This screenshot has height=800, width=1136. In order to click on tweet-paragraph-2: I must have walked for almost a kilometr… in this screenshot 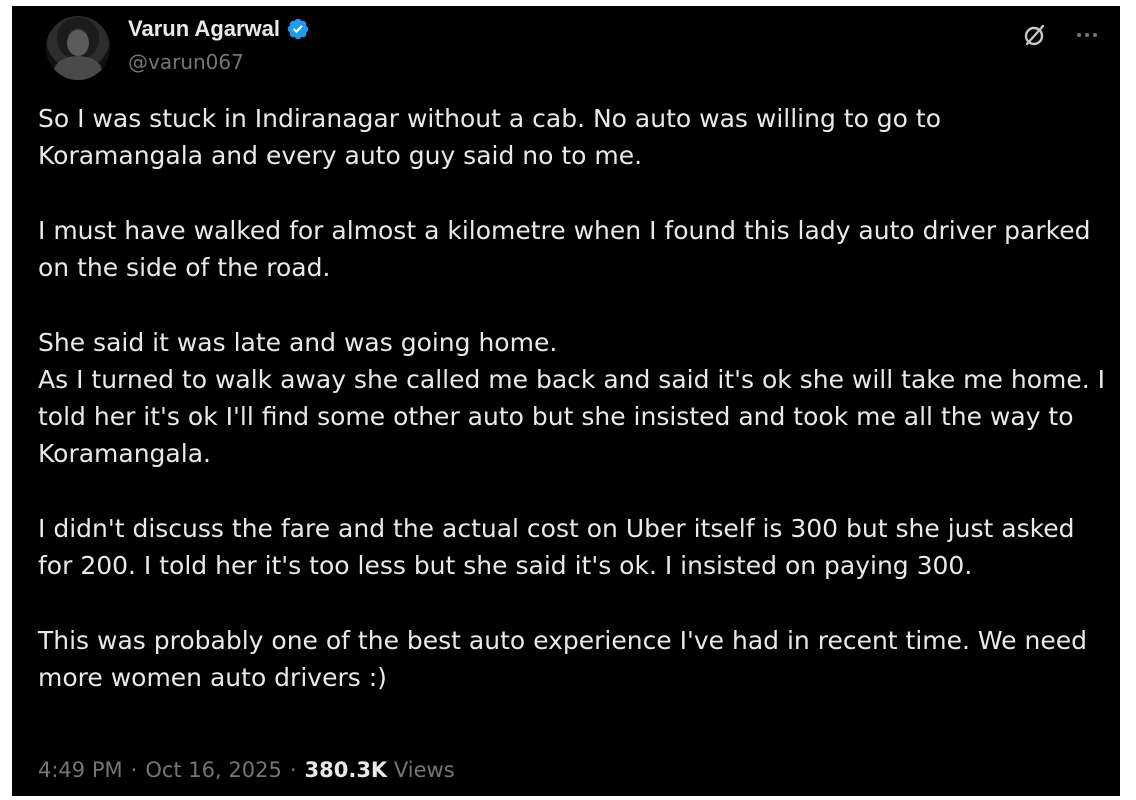, I will do `click(564, 249)`.